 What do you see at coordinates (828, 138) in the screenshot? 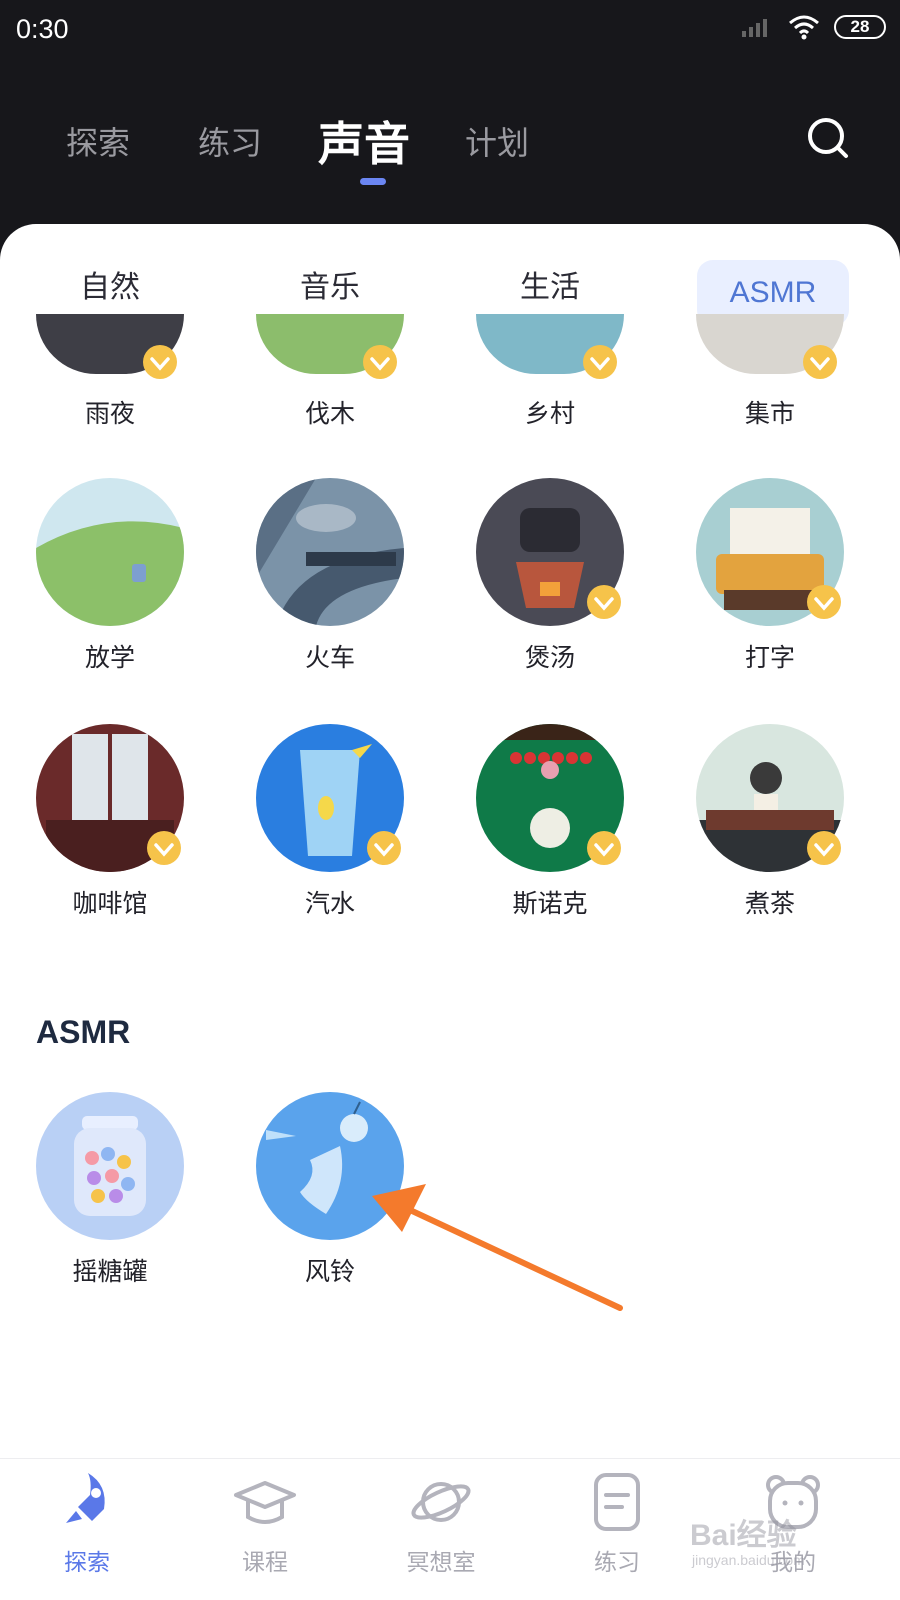
I see `search-icon` at bounding box center [828, 138].